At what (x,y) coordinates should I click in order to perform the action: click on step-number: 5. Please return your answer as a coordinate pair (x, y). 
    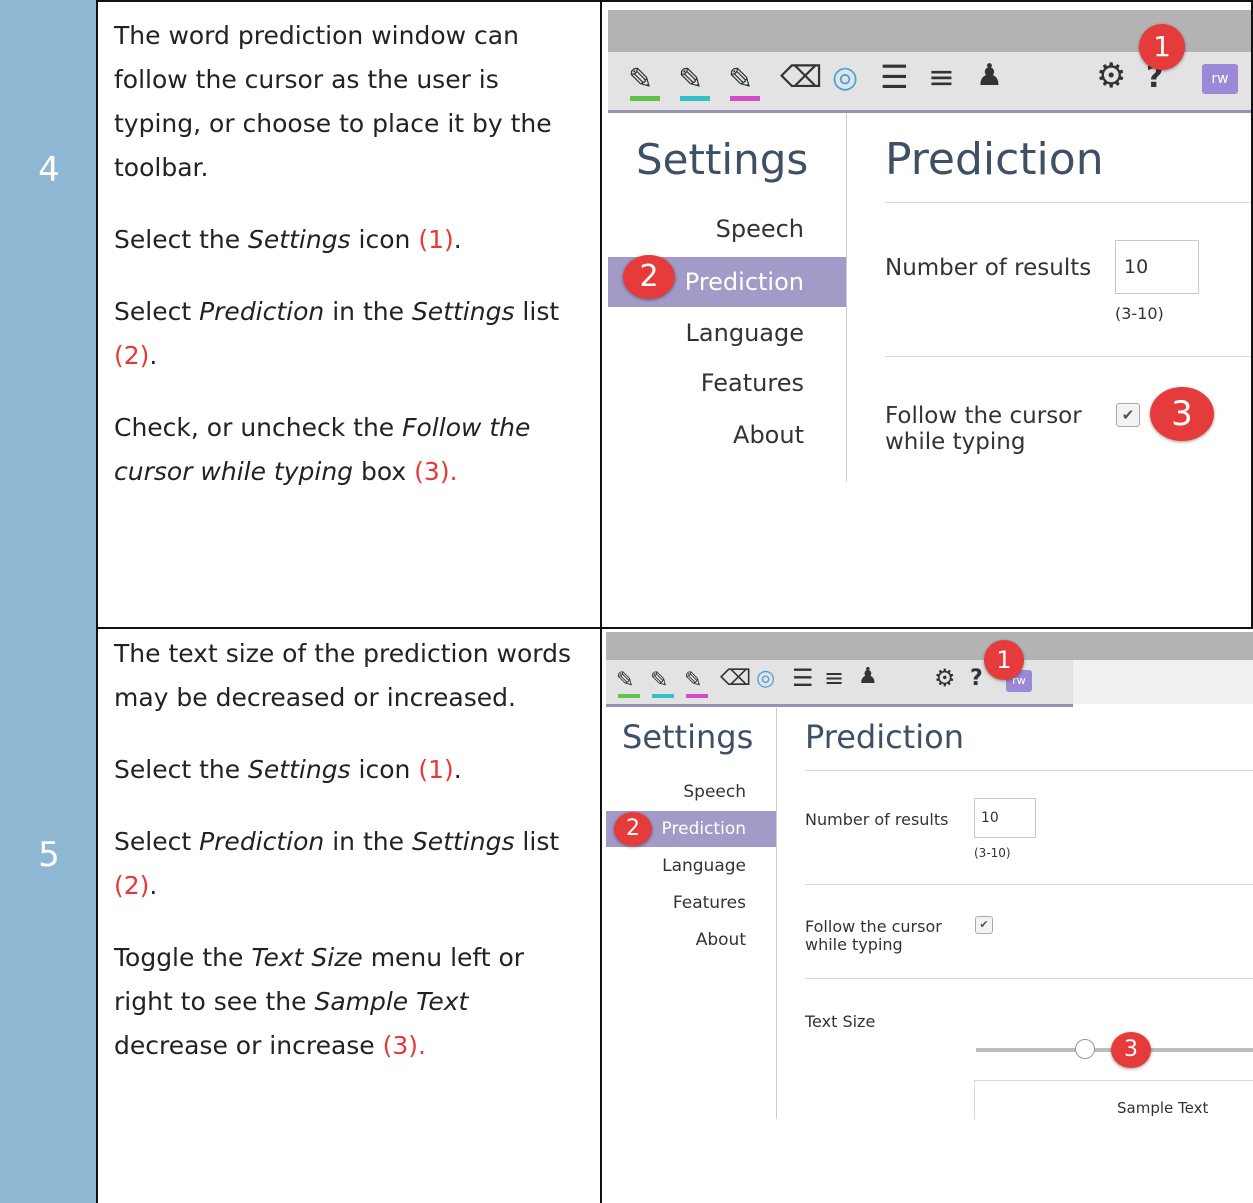
    Looking at the image, I should click on (49, 855).